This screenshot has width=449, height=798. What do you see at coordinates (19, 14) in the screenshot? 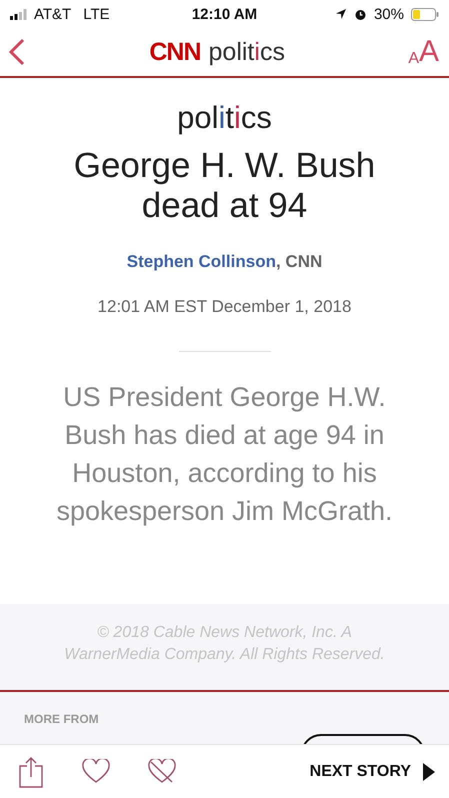
I see `signal-icon` at bounding box center [19, 14].